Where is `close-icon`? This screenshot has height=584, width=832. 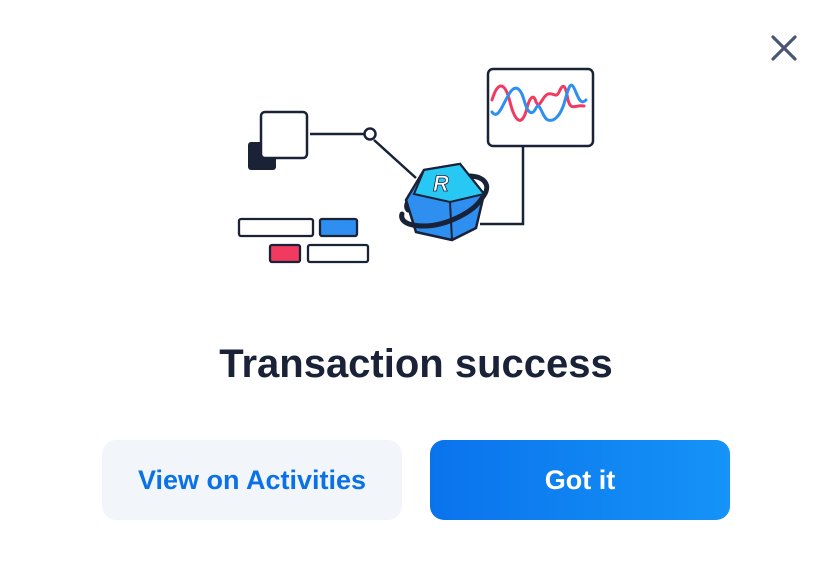
close-icon is located at coordinates (784, 48).